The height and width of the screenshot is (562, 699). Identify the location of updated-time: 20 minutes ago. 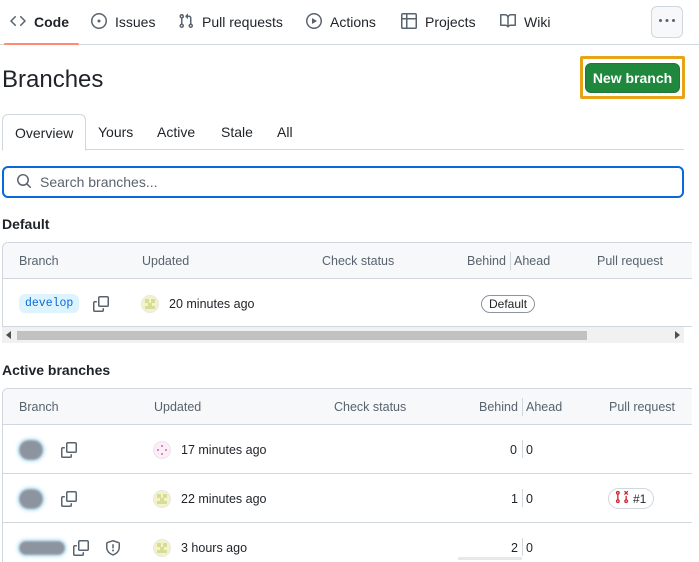
(212, 303).